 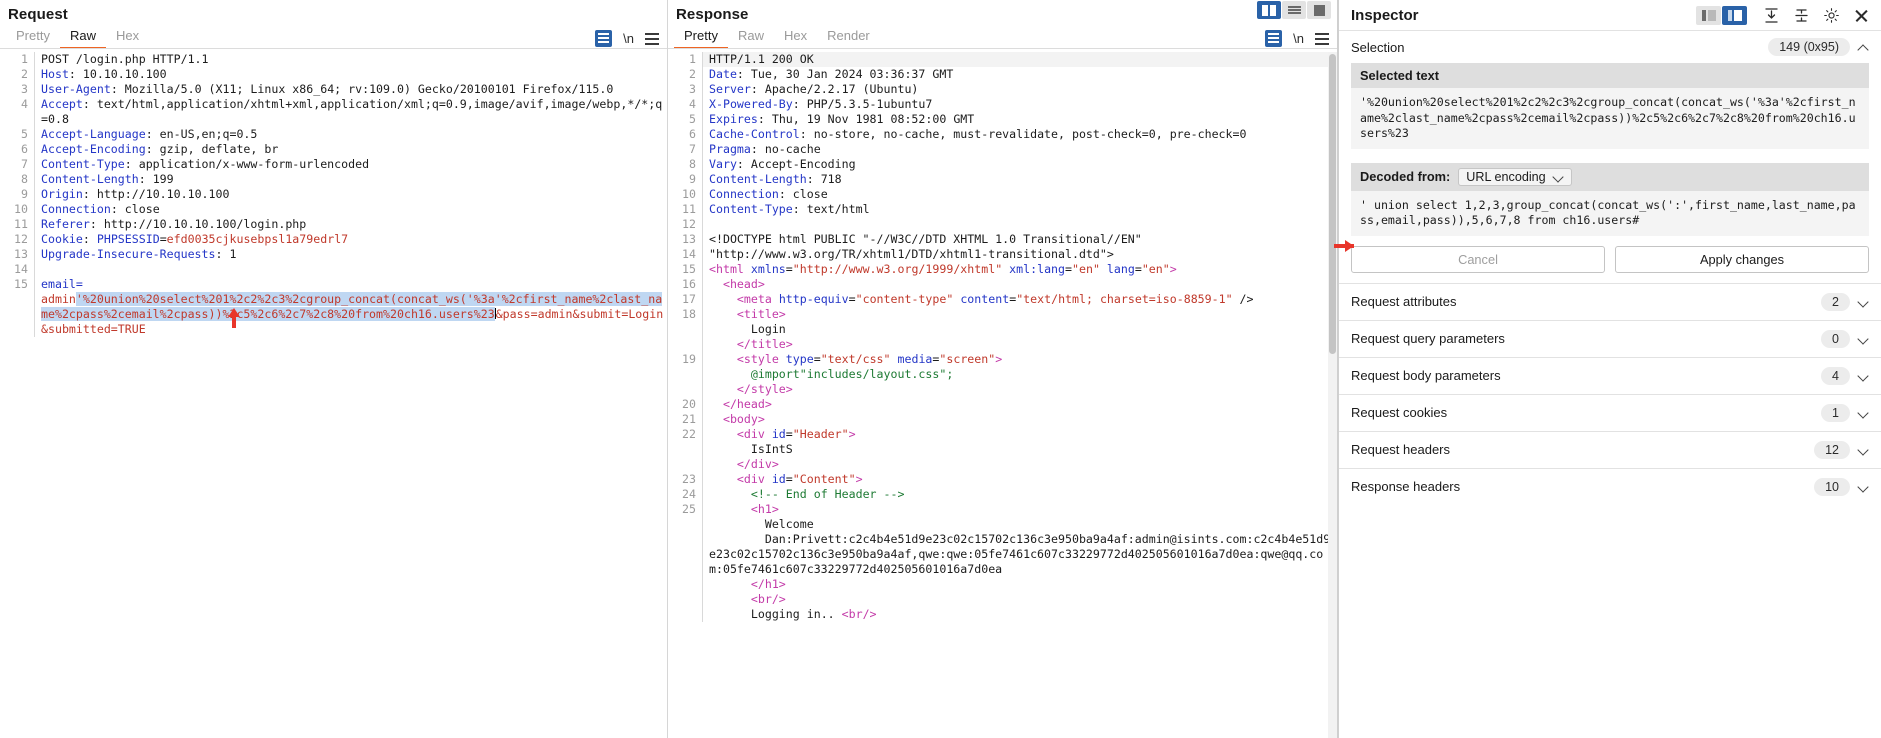 I want to click on line-number: 13, so click(x=21, y=254).